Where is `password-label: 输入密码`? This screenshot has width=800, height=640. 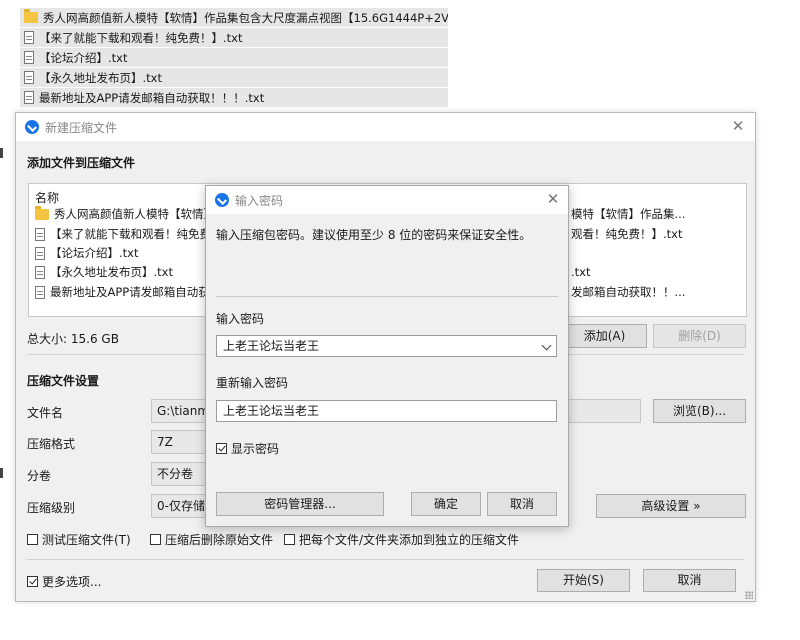 password-label: 输入密码 is located at coordinates (240, 319).